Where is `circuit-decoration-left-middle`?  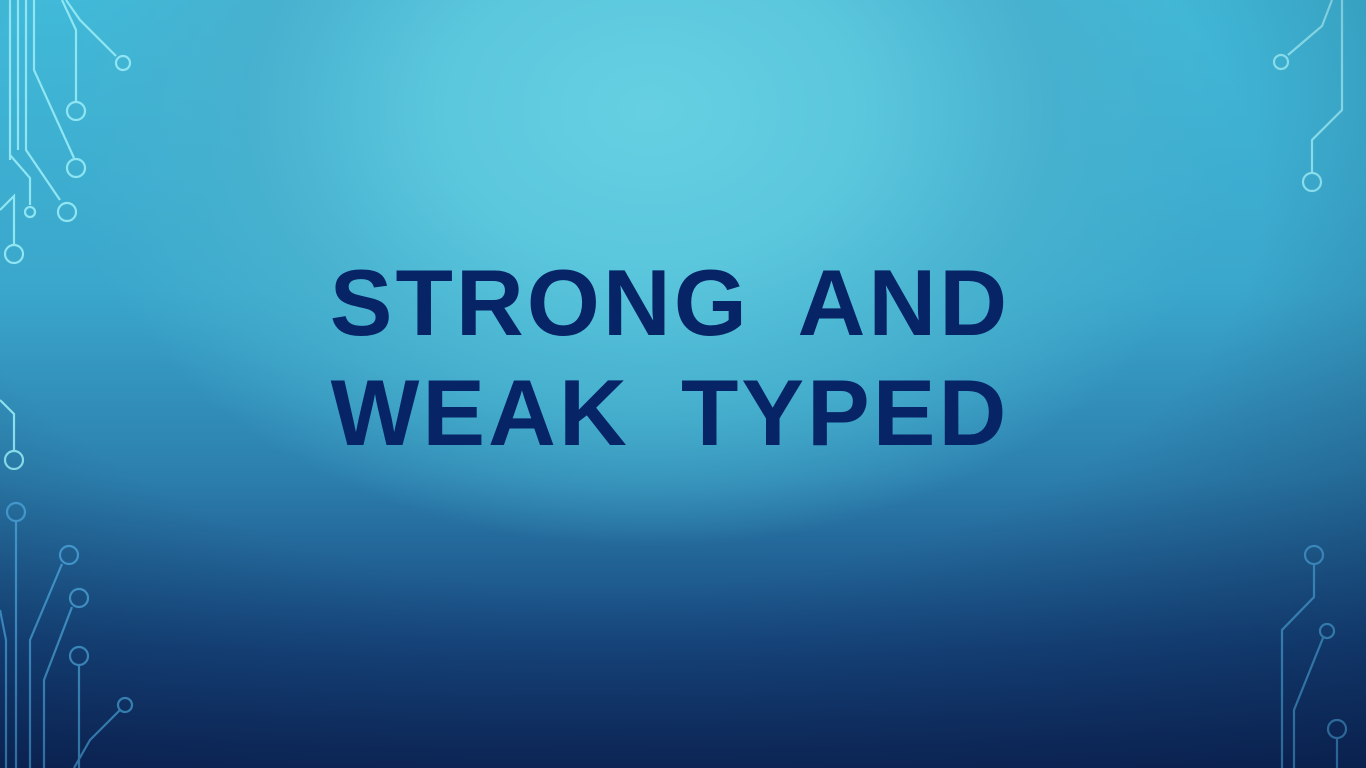
circuit-decoration-left-middle is located at coordinates (12, 435).